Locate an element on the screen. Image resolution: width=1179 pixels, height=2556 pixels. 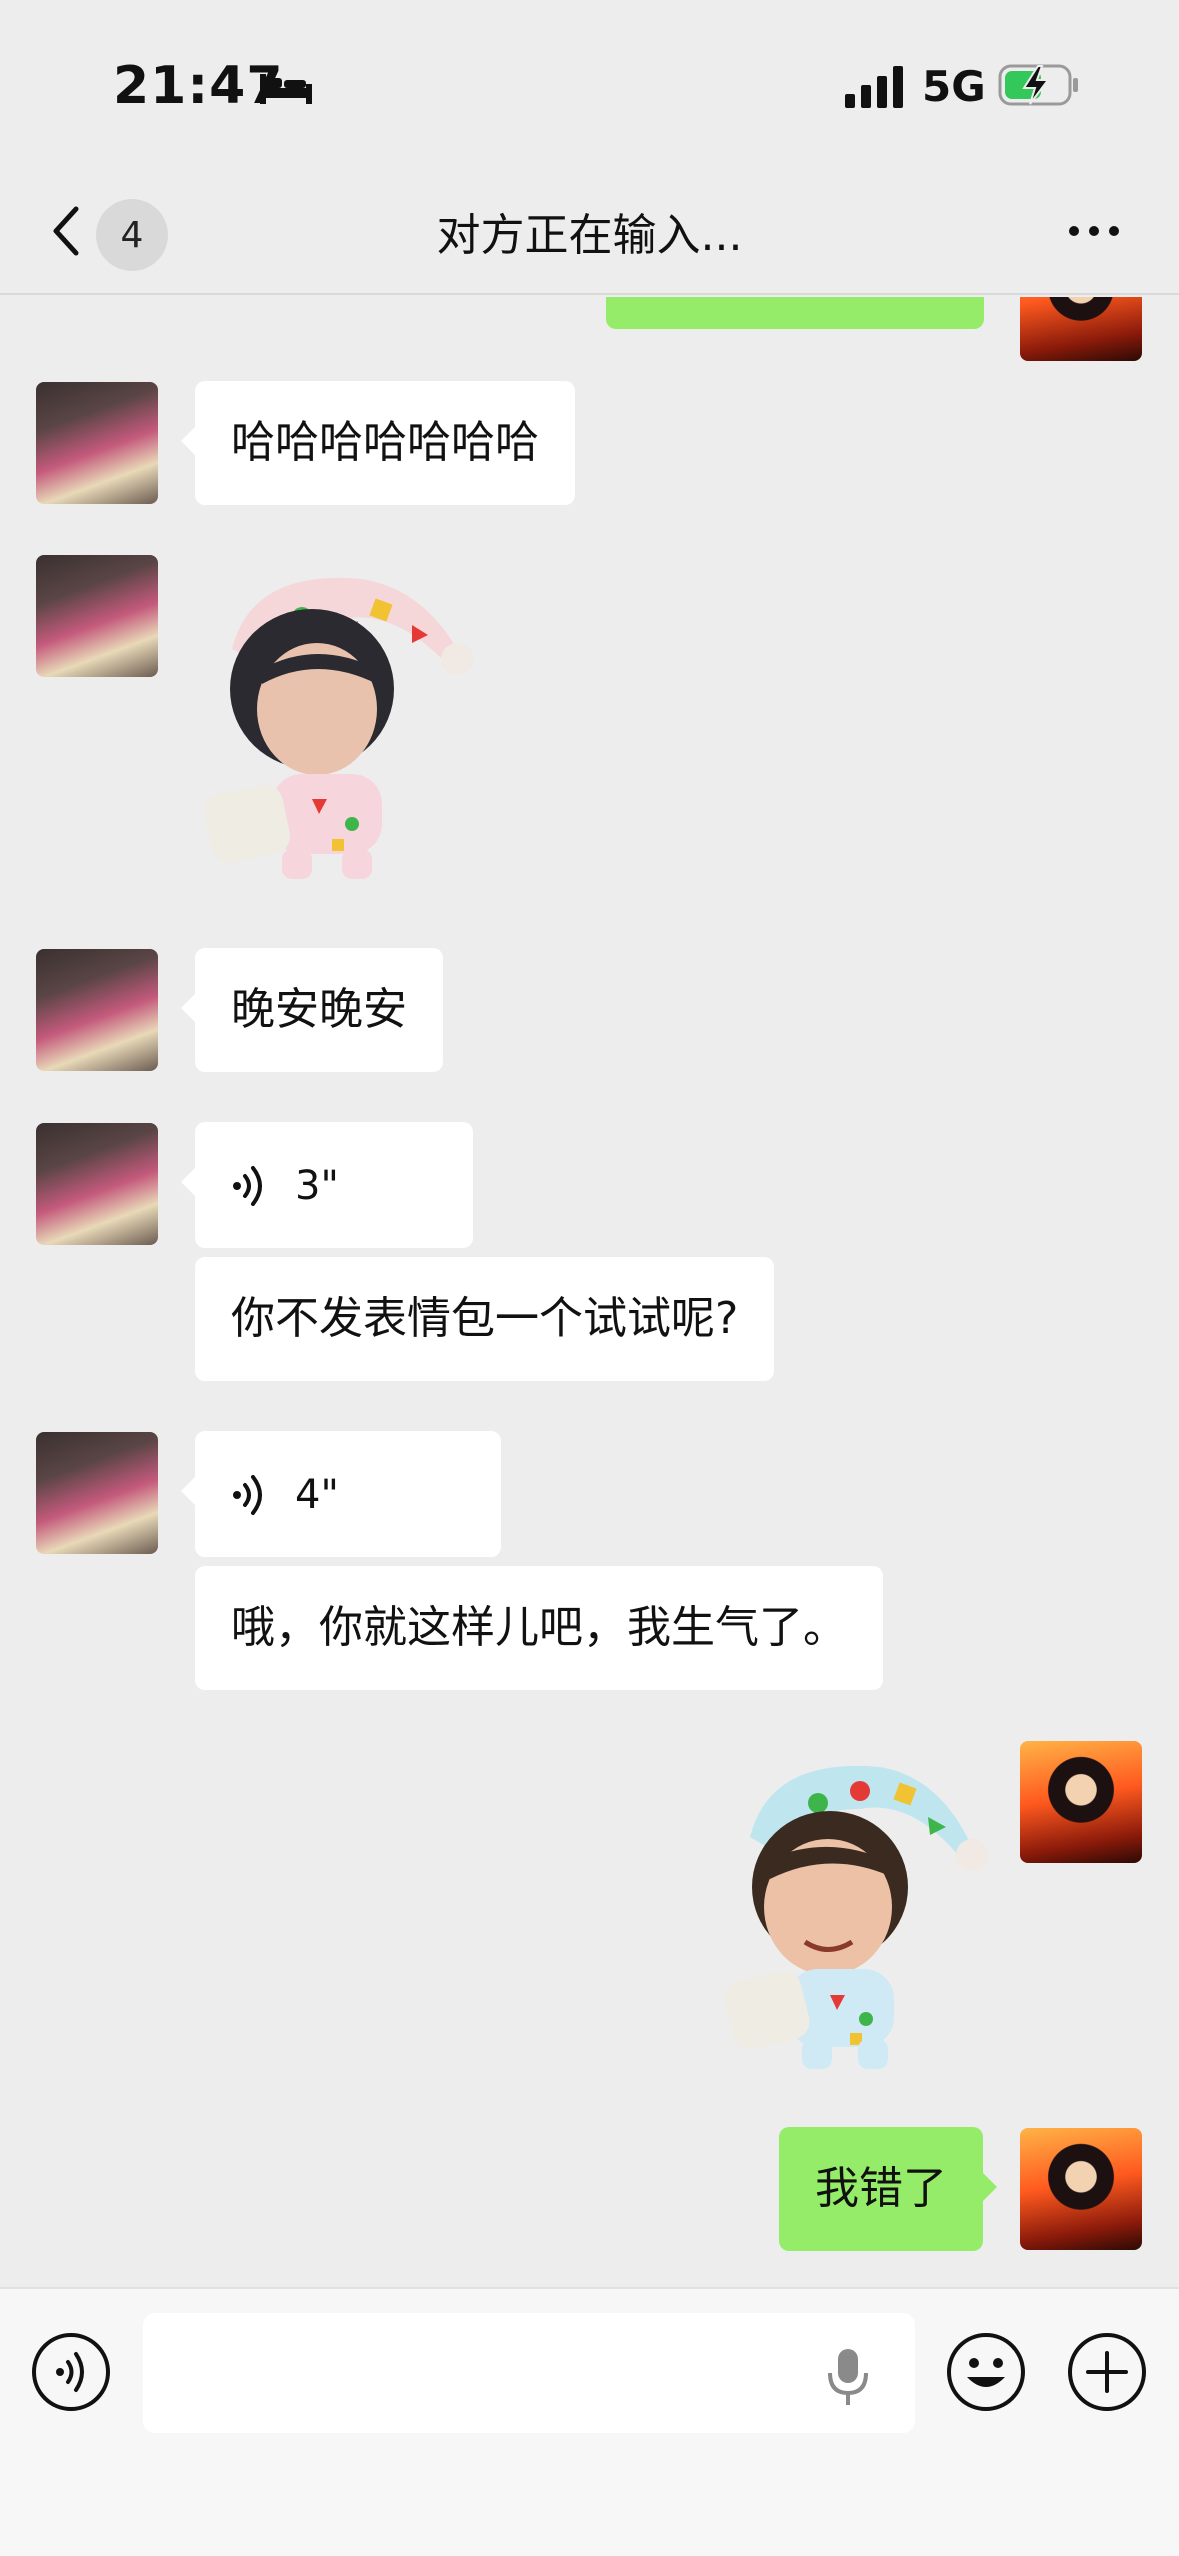
incoming-voice-bubble: 3" is located at coordinates (327, 1185).